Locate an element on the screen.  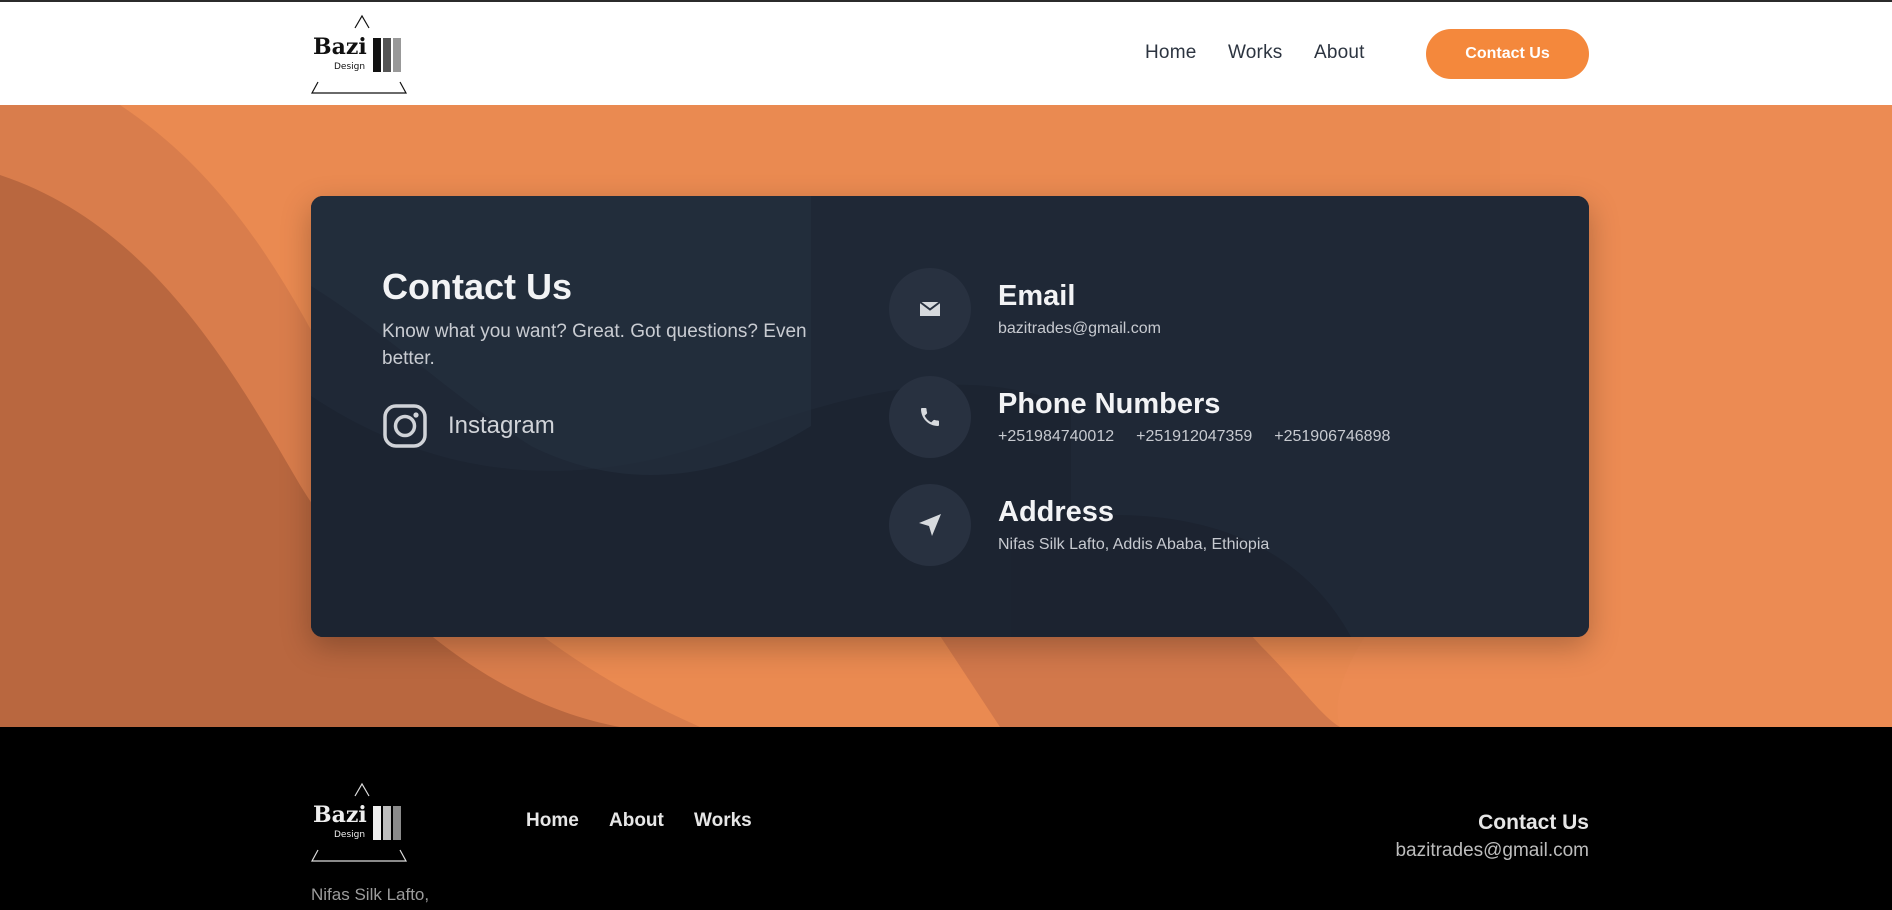
email-value: bazitrades@gmail.com is located at coordinates (1079, 329).